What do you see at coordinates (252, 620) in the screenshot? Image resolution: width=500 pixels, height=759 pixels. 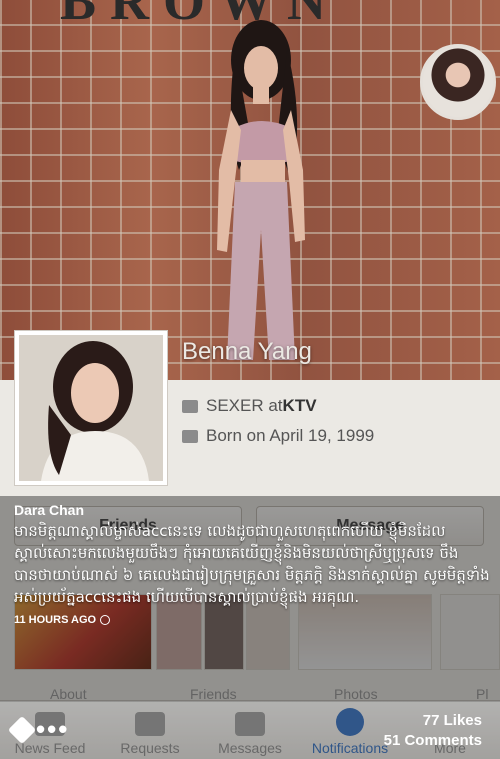 I see `post-timestamp: 11 HOURS AGO` at bounding box center [252, 620].